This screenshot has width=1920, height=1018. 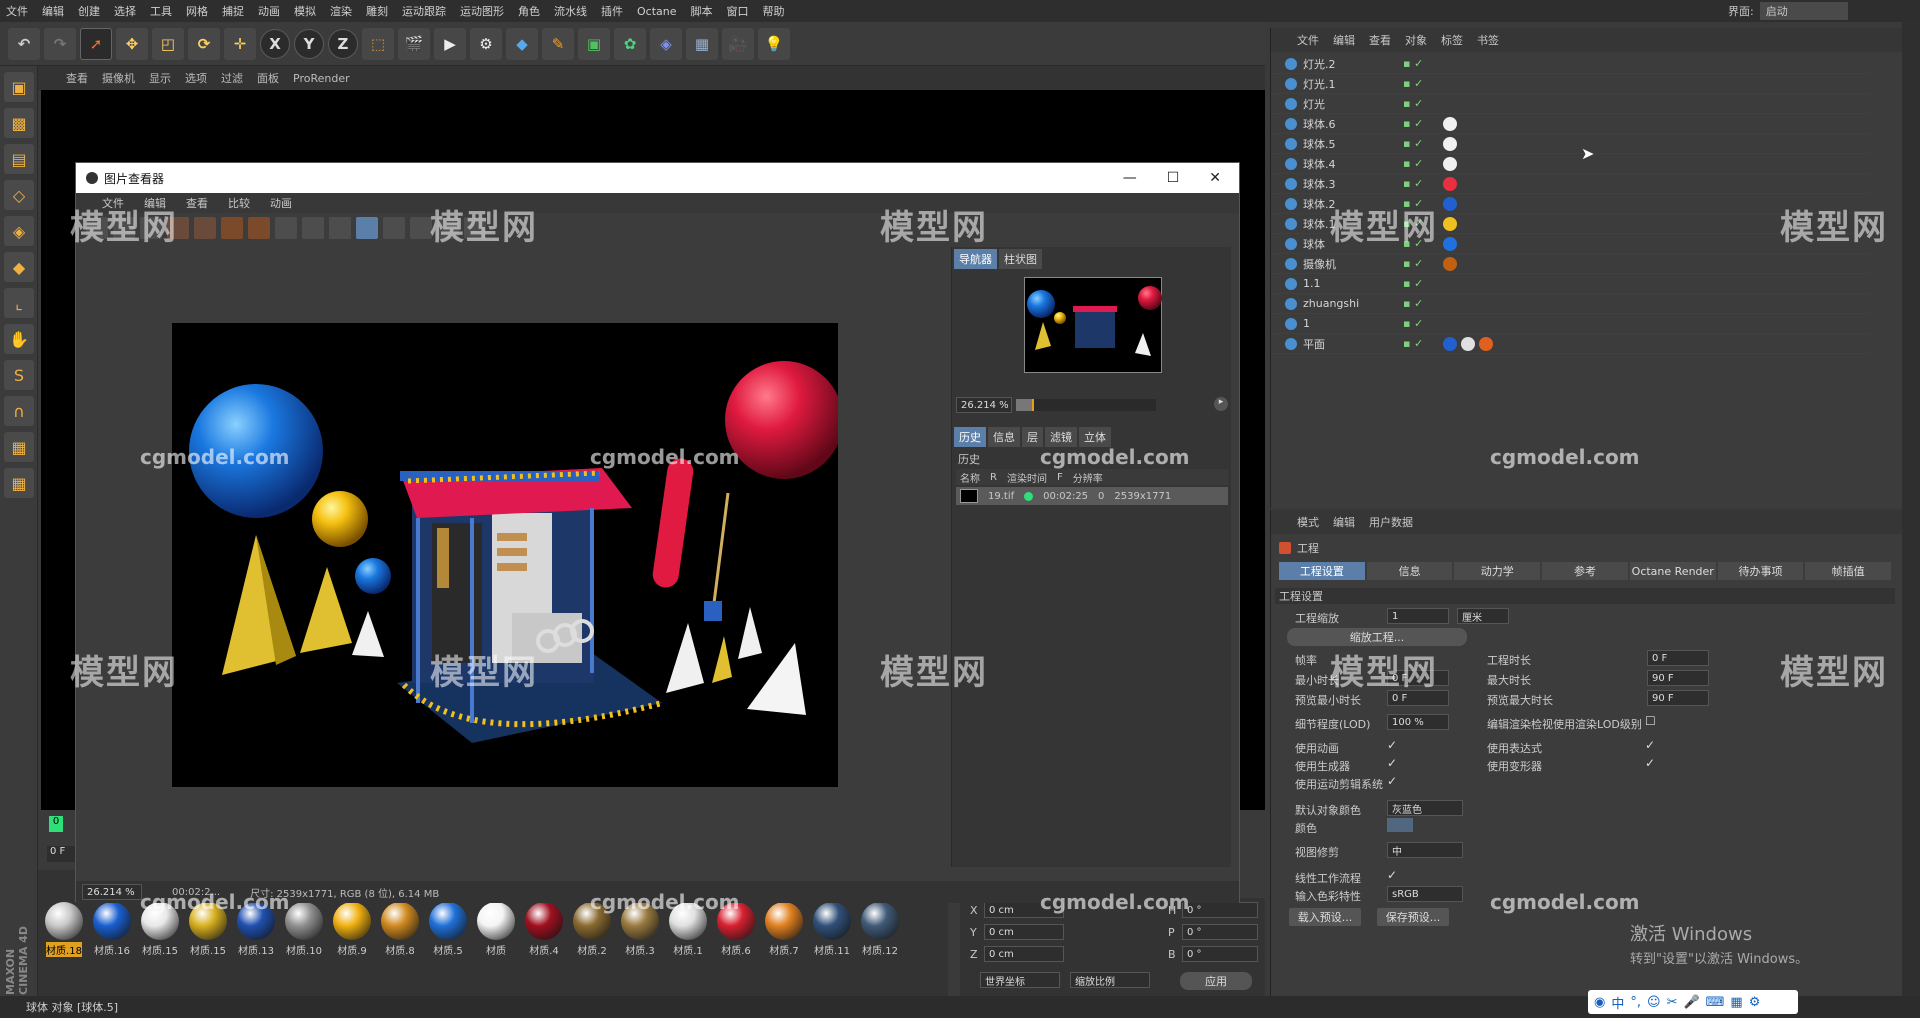 What do you see at coordinates (197, 11) in the screenshot?
I see `menu-item-5: 网格` at bounding box center [197, 11].